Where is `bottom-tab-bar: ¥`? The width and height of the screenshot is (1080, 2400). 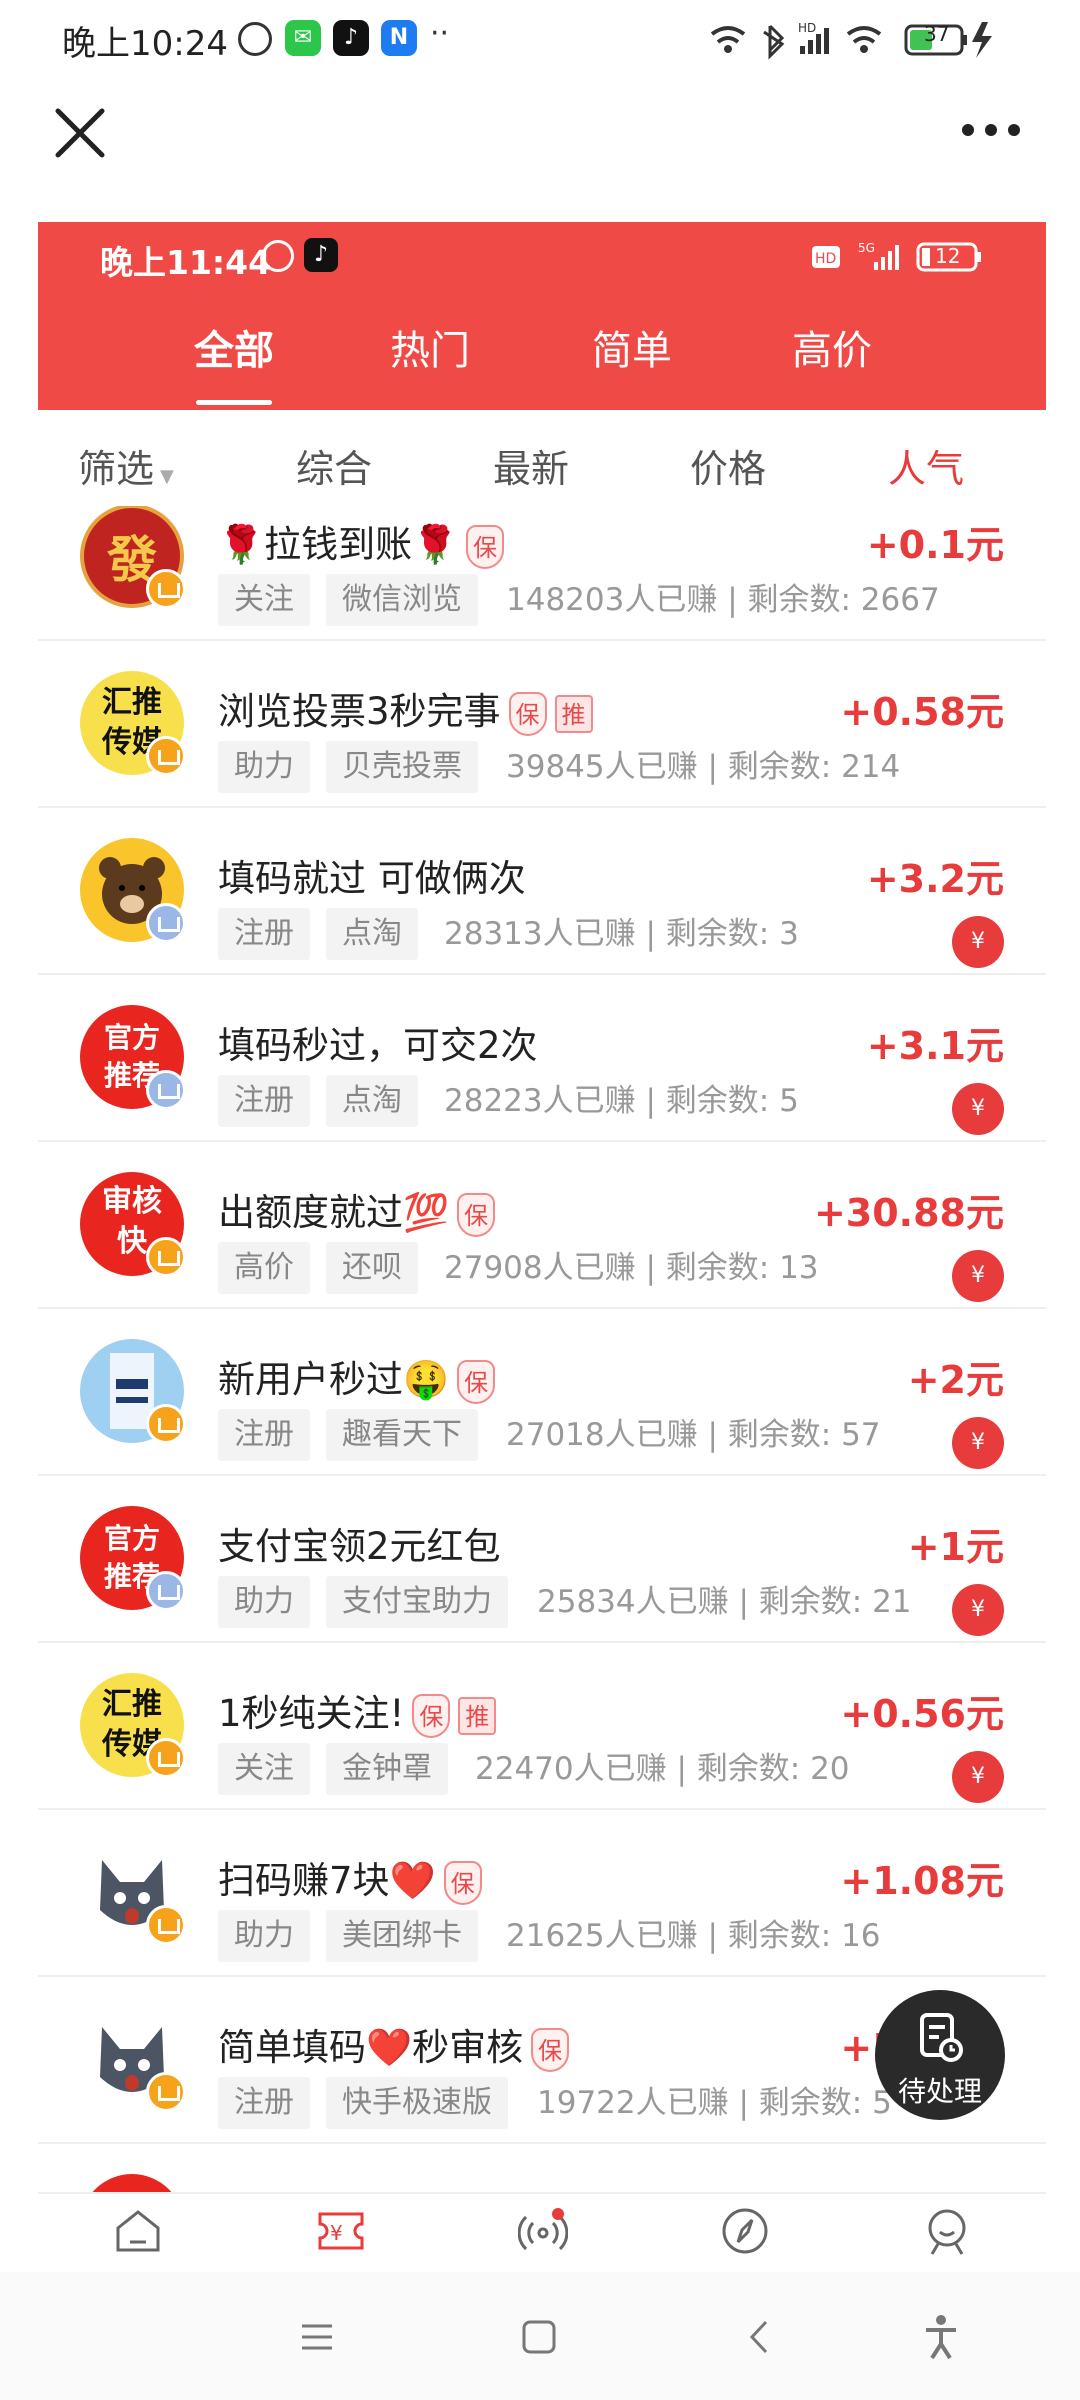 bottom-tab-bar: ¥ is located at coordinates (542, 2232).